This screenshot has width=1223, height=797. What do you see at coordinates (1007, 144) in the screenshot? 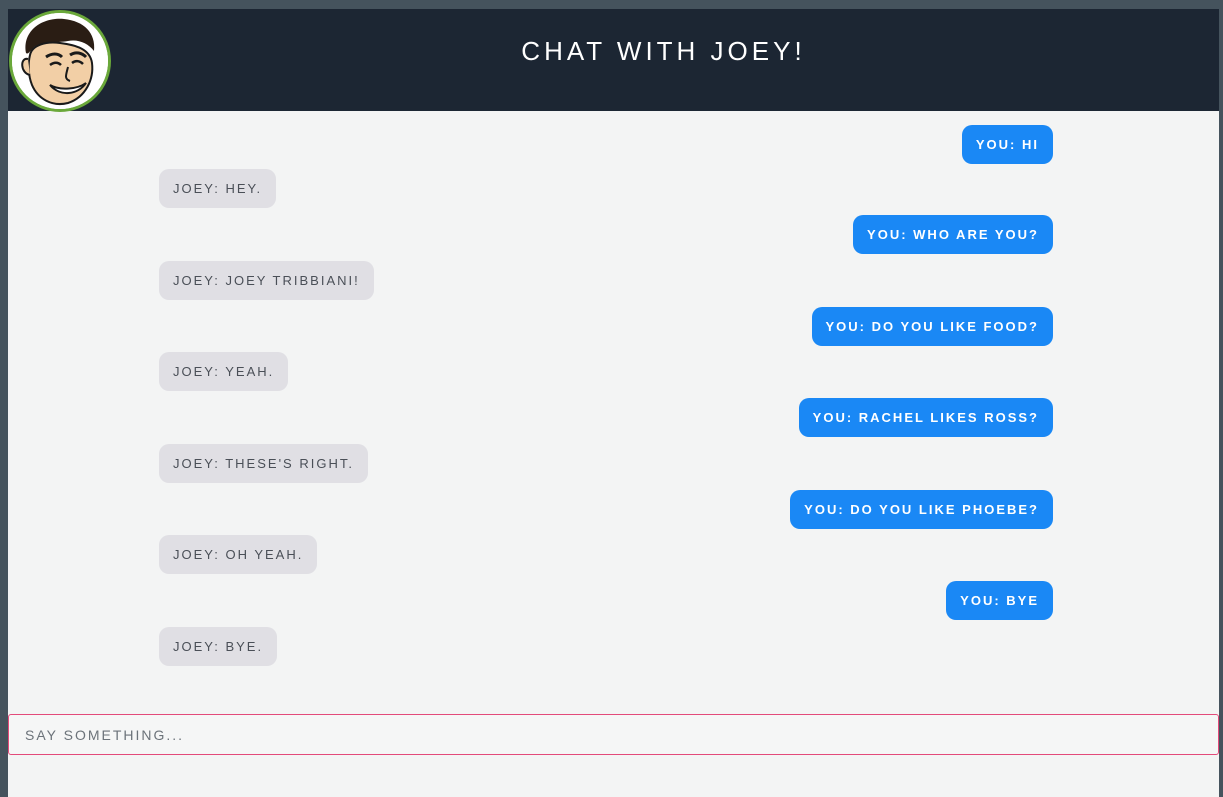
I see `message-you: YOU: HI` at bounding box center [1007, 144].